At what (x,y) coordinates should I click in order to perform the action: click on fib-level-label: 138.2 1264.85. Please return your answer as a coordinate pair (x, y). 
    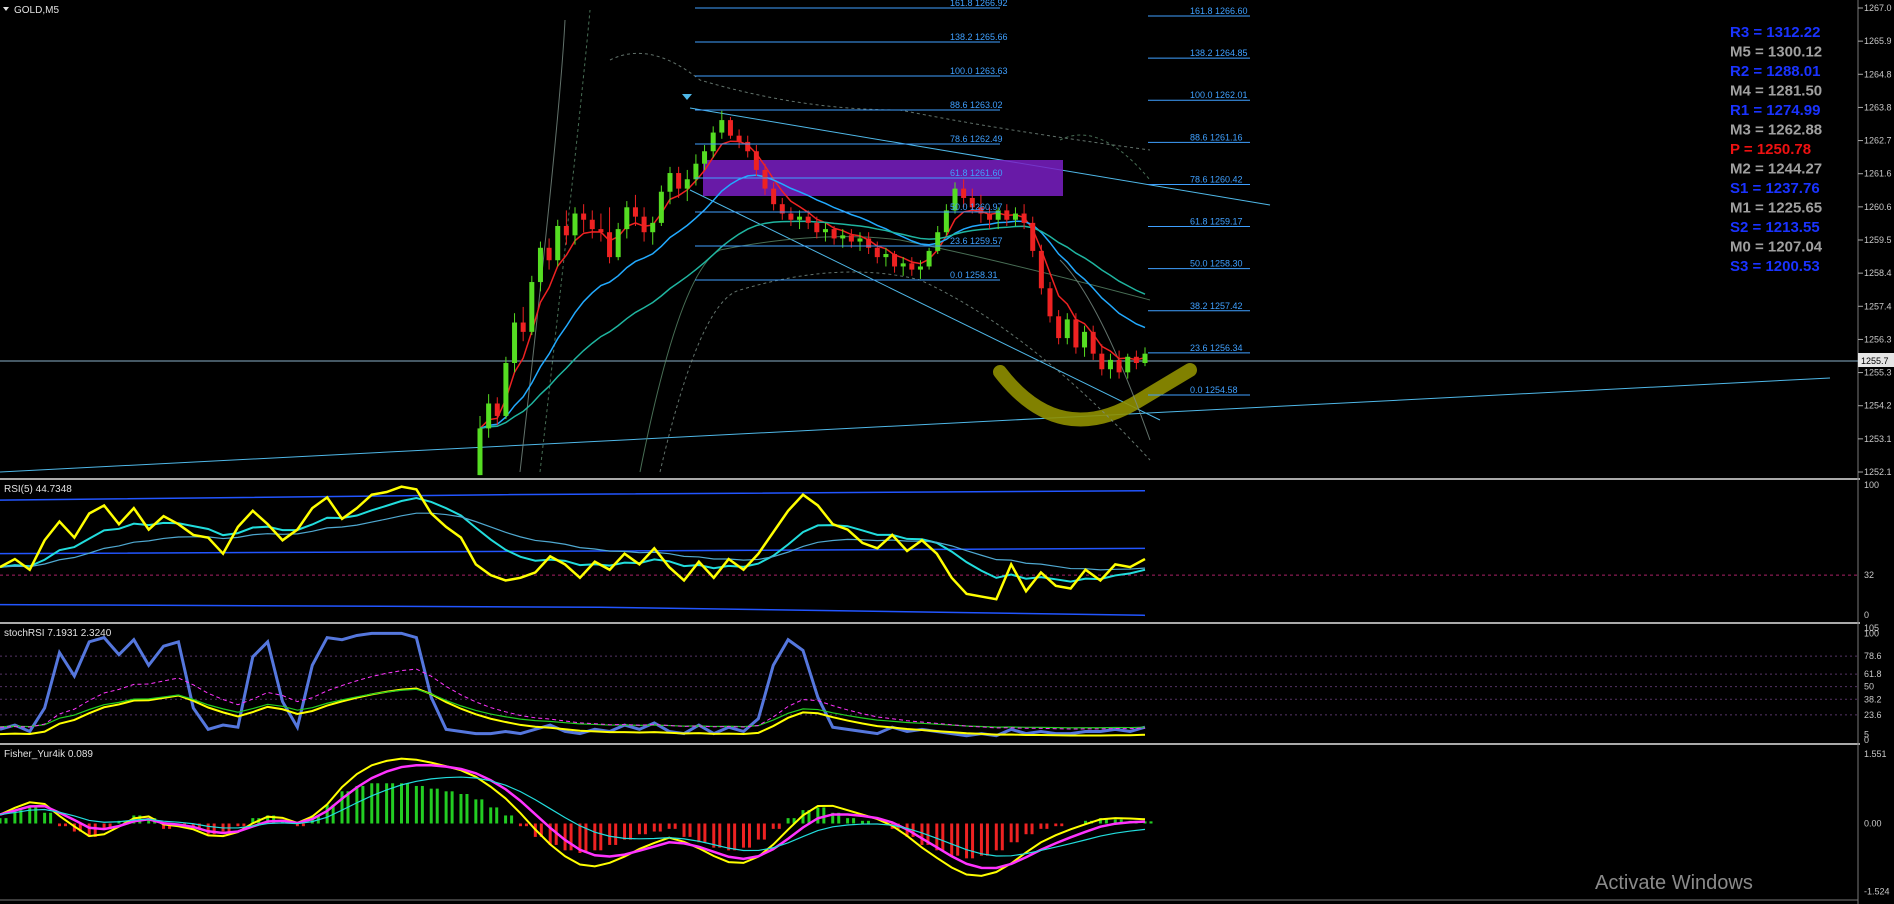
    Looking at the image, I should click on (1219, 53).